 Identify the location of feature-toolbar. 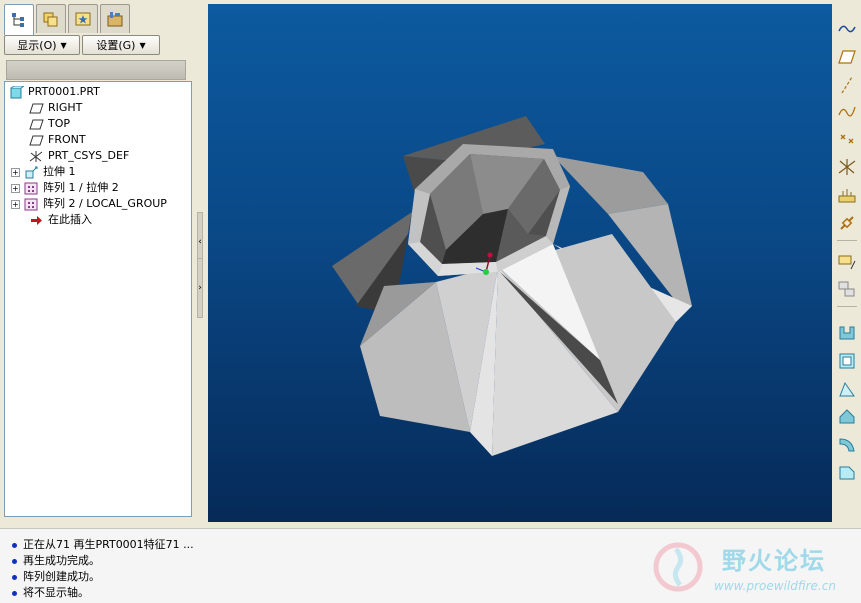
(847, 266).